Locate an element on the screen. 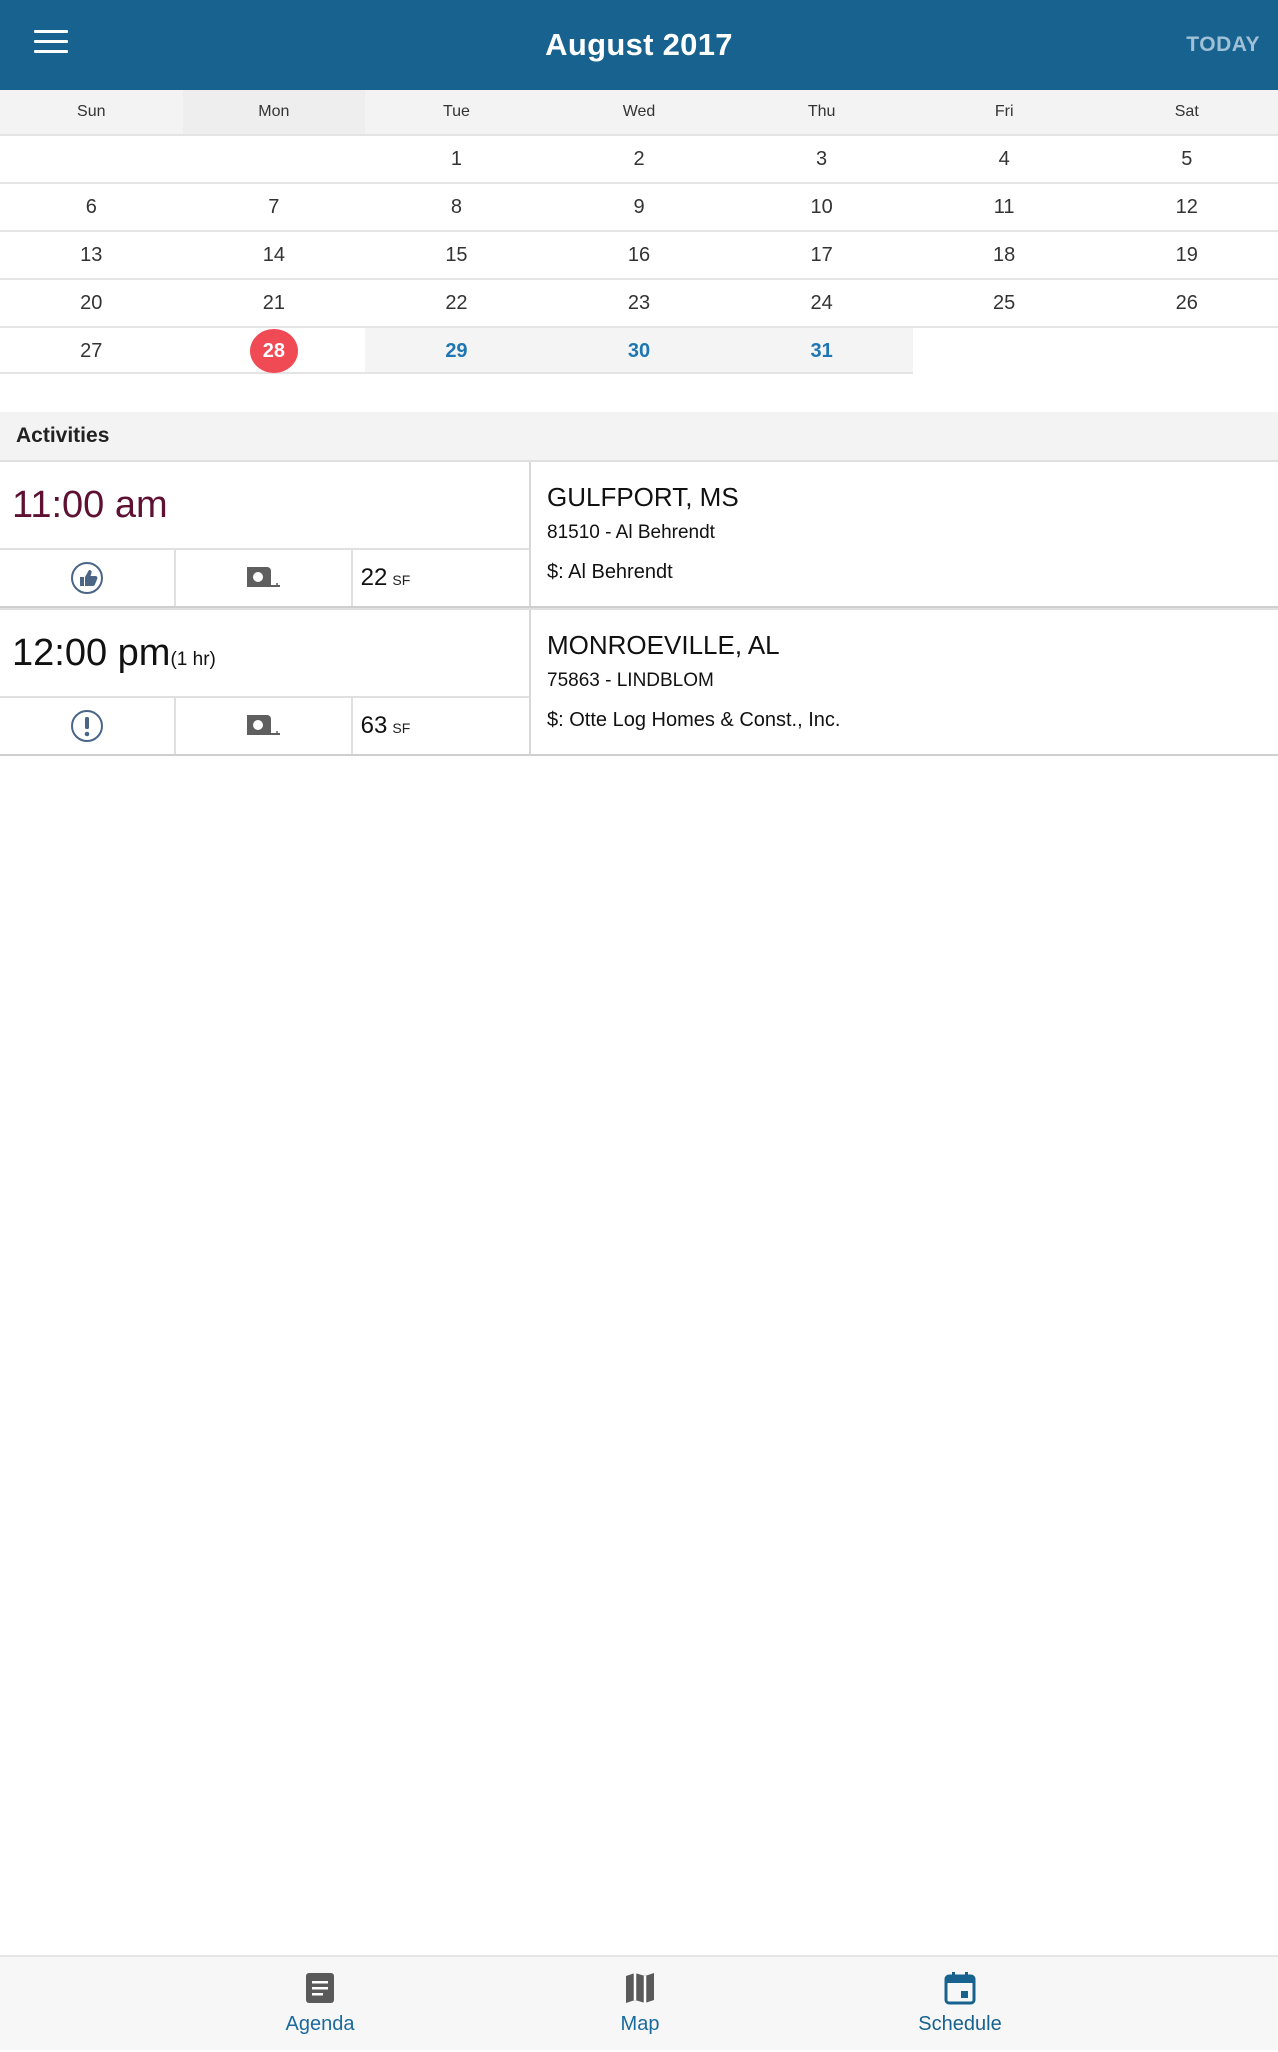 The width and height of the screenshot is (1278, 2052). weekday-label: Sun is located at coordinates (91, 111).